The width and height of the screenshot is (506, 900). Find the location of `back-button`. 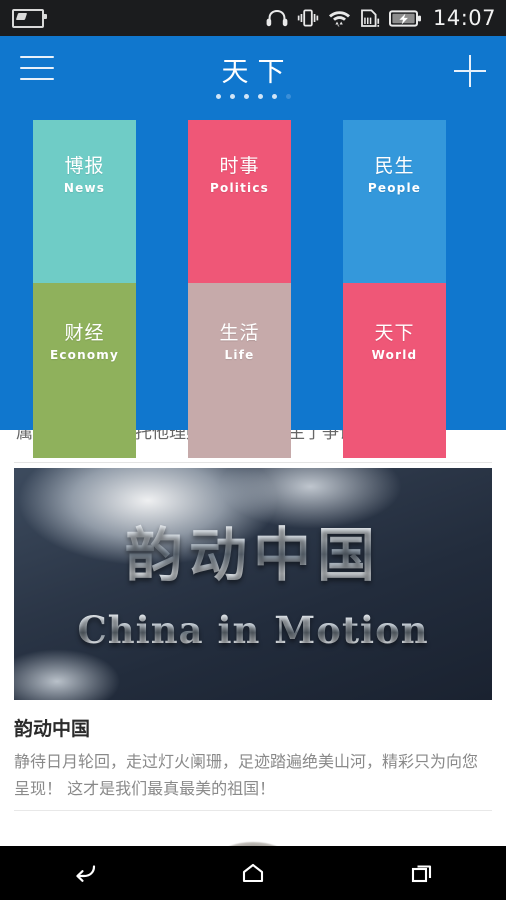

back-button is located at coordinates (84, 873).